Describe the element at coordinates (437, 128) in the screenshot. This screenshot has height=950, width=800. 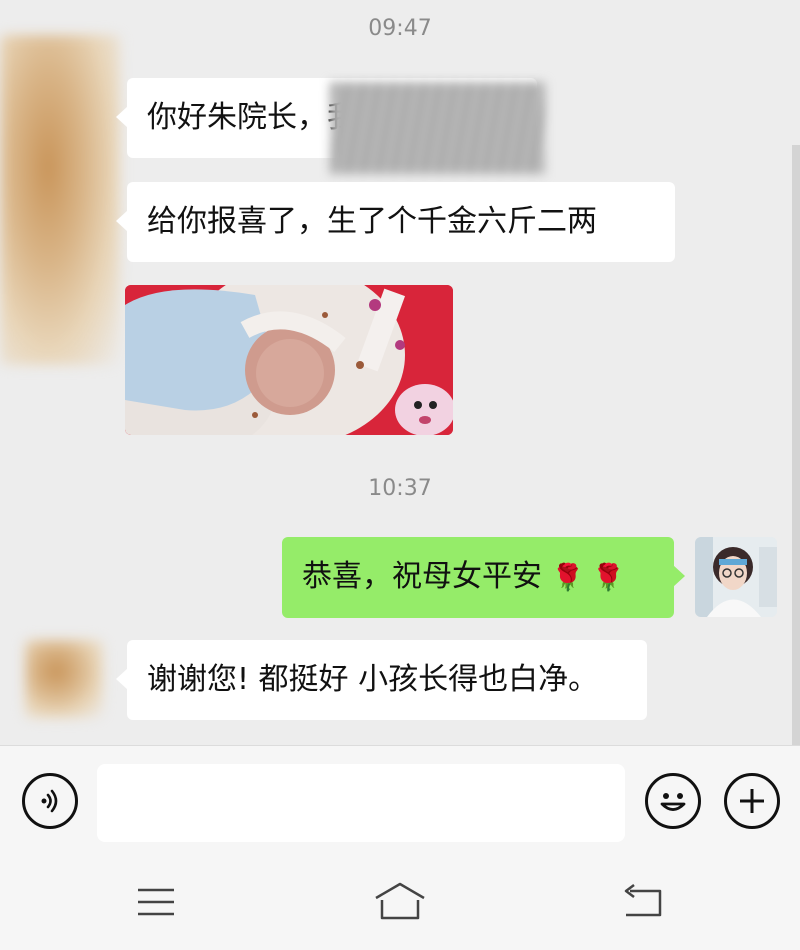
I see `redaction-blur` at that location.